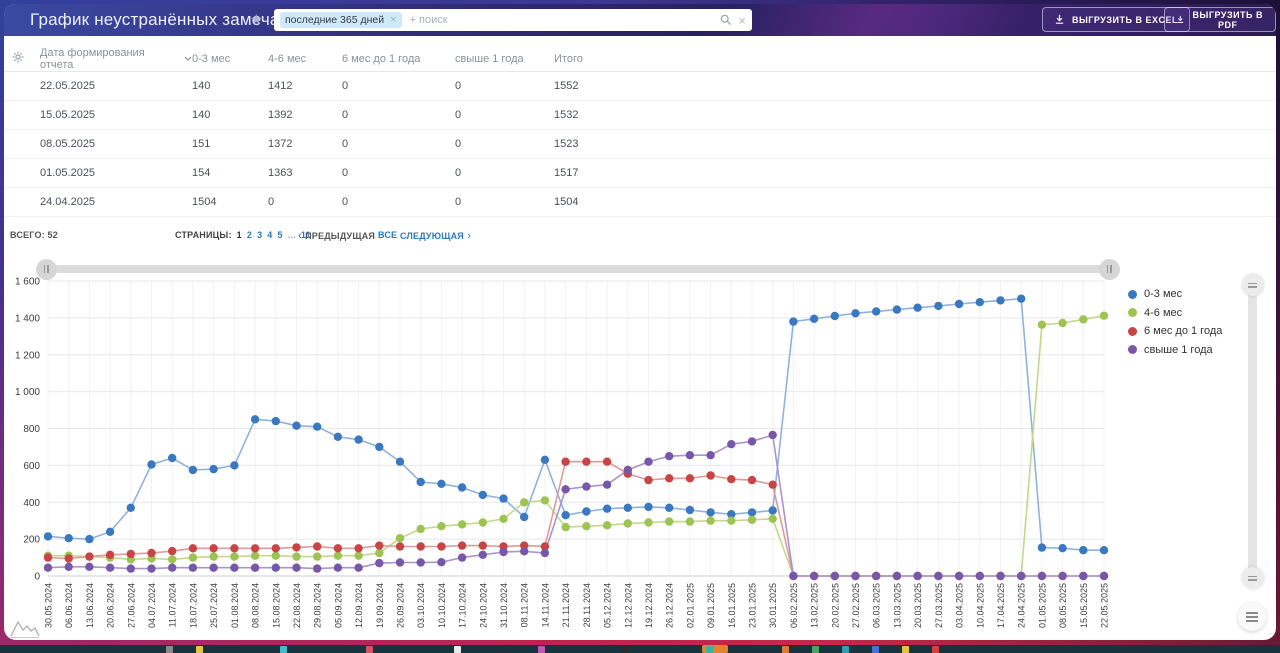 This screenshot has width=1280, height=653. What do you see at coordinates (1220, 19) in the screenshot?
I see `export-pdf-button: ВЫГРУЗИТЬ В PDF` at bounding box center [1220, 19].